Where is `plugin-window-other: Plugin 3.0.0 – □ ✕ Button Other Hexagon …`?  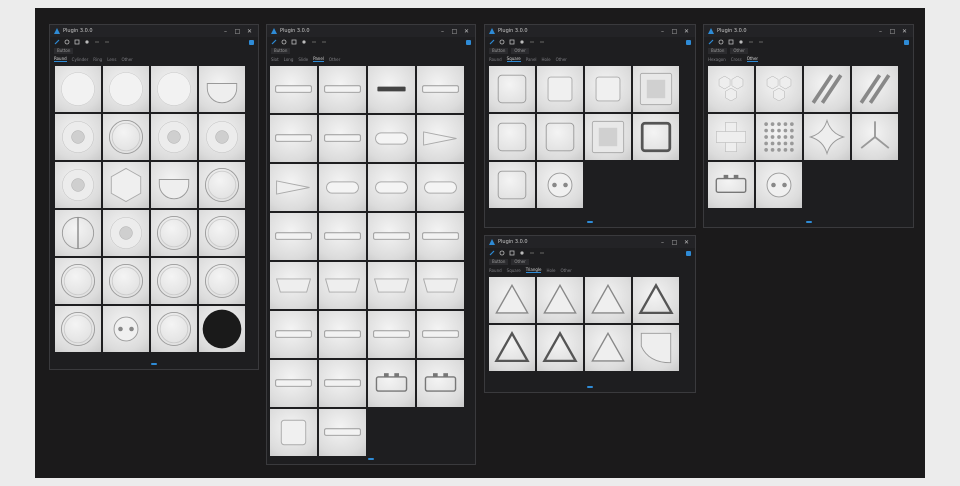 plugin-window-other: Plugin 3.0.0 – □ ✕ Button Other Hexagon … is located at coordinates (808, 126).